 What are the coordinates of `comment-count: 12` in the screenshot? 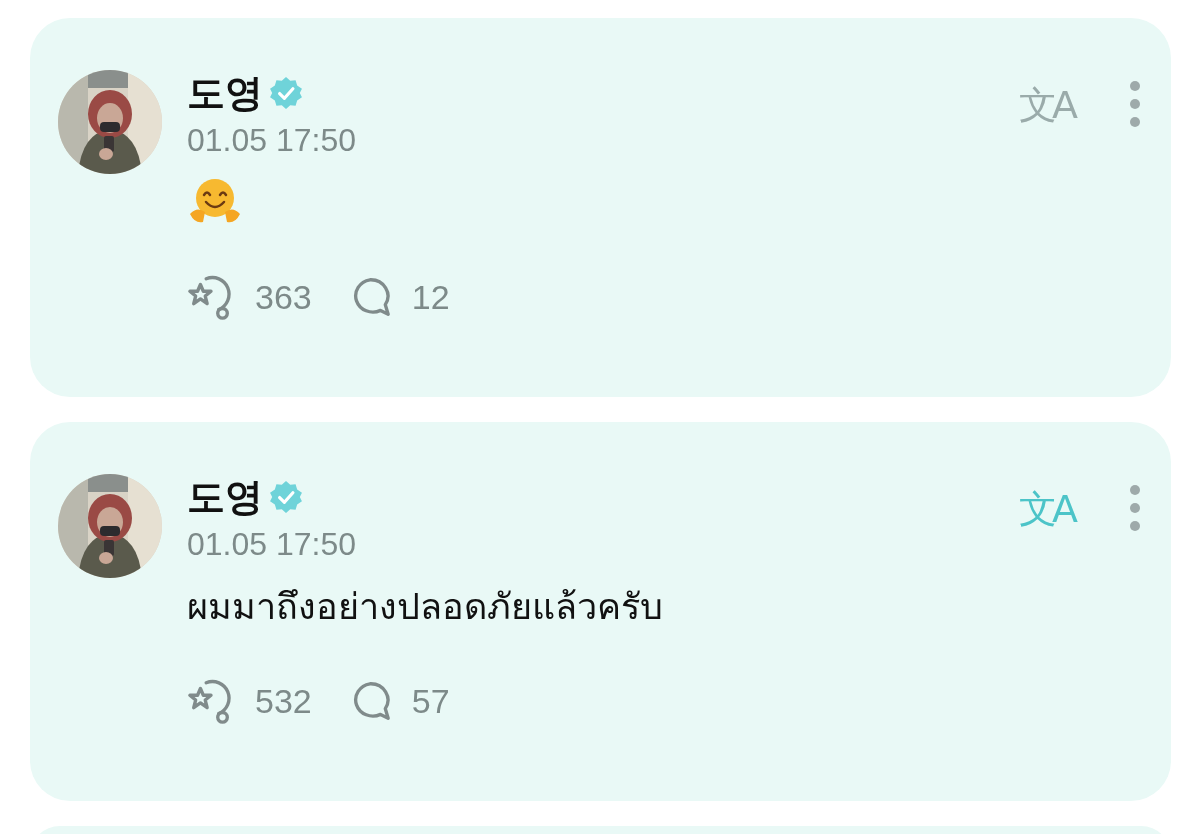 It's located at (430, 297).